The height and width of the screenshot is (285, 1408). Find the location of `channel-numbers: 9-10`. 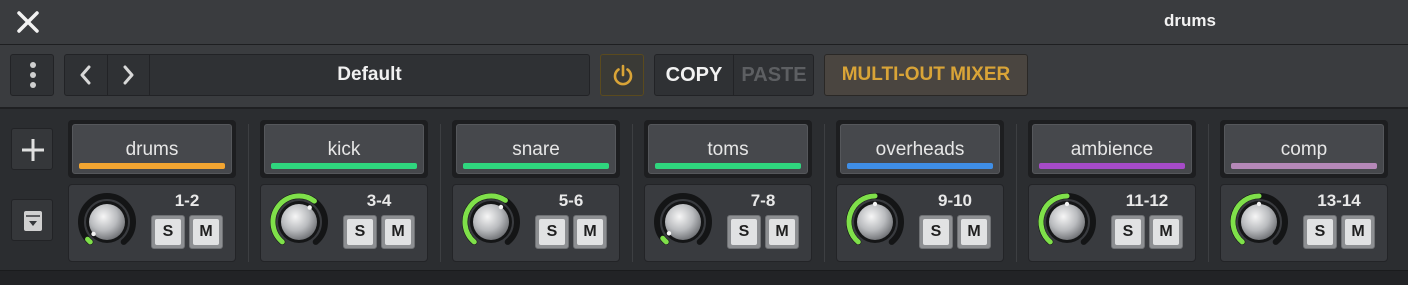

channel-numbers: 9-10 is located at coordinates (955, 200).